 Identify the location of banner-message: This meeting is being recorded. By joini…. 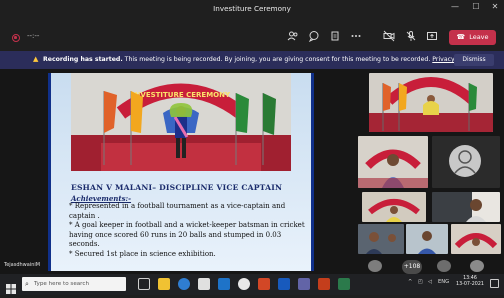
(277, 59).